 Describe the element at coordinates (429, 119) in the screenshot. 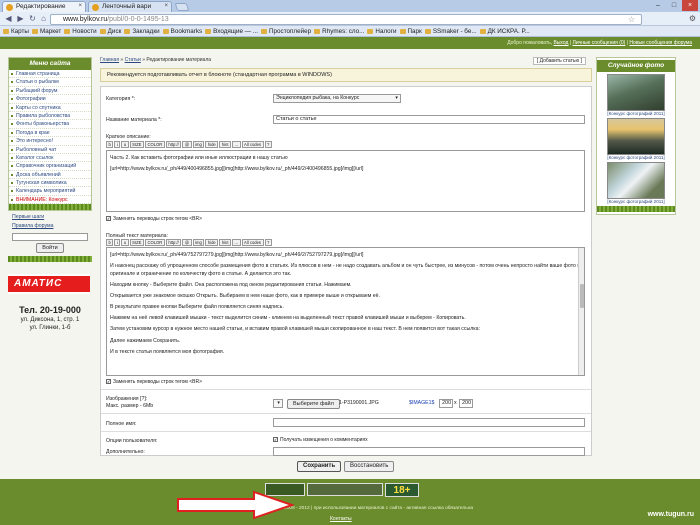

I see `title-input: Статьи о статье` at that location.